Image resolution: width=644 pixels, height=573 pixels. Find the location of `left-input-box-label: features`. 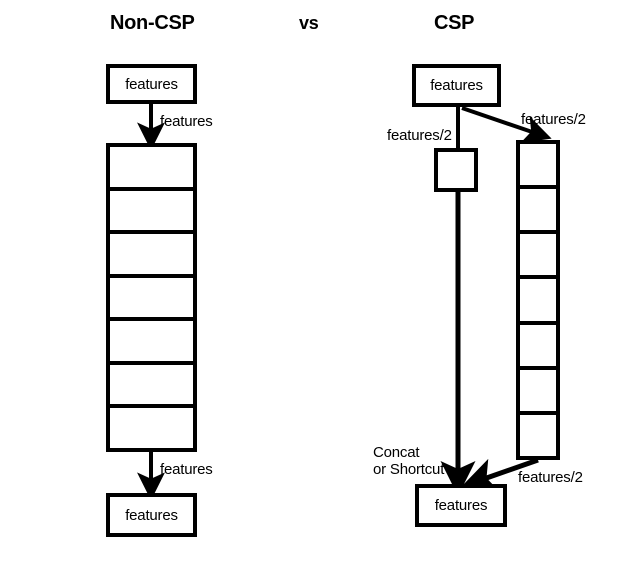

left-input-box-label: features is located at coordinates (151, 84).